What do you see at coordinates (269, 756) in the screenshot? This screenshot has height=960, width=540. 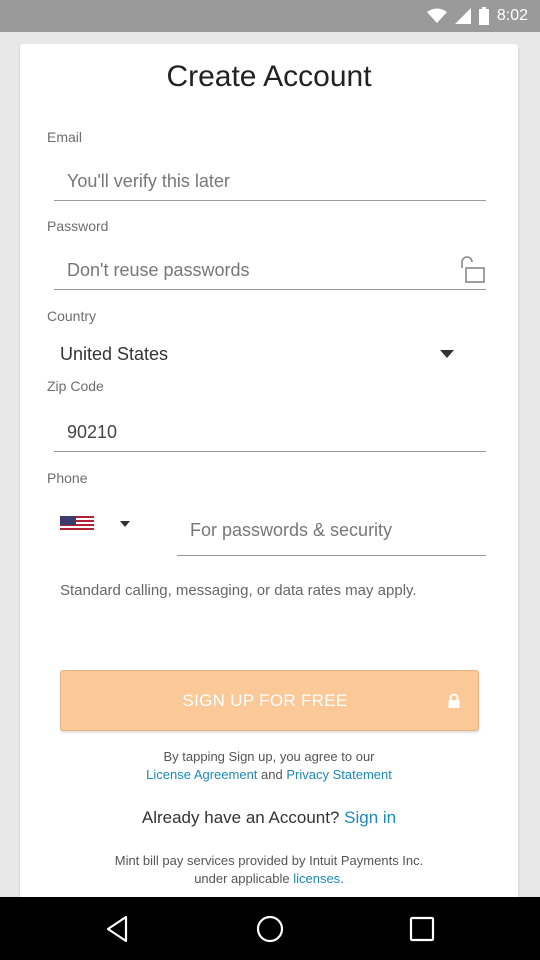 I see `agreement-prefix: By tapping Sign up, you agree to our` at bounding box center [269, 756].